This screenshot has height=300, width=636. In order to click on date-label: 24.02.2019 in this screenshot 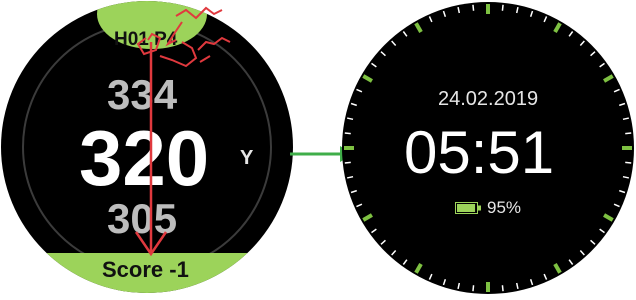, I will do `click(488, 99)`.